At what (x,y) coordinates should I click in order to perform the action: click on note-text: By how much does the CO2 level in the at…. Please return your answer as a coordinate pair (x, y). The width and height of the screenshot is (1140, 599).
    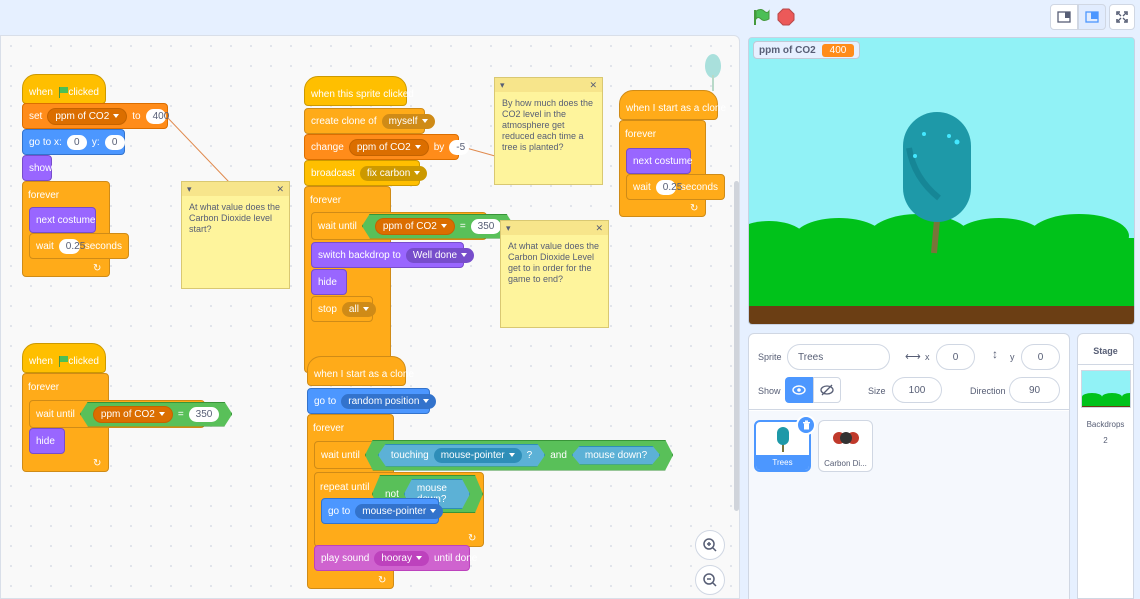
    Looking at the image, I should click on (548, 125).